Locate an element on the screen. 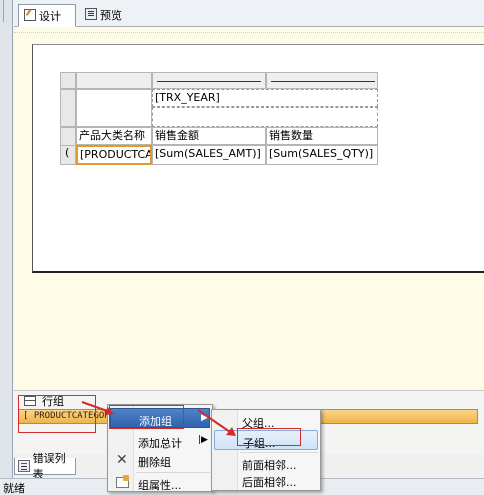 Image resolution: width=484 pixels, height=495 pixels. row-handle-header is located at coordinates (68, 137).